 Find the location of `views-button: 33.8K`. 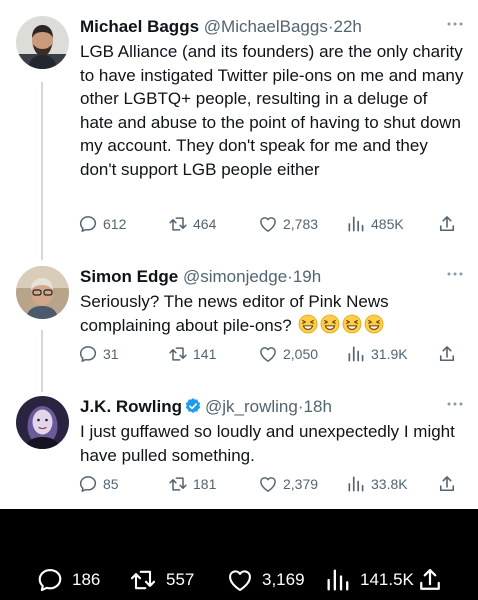

views-button: 33.8K is located at coordinates (377, 484).